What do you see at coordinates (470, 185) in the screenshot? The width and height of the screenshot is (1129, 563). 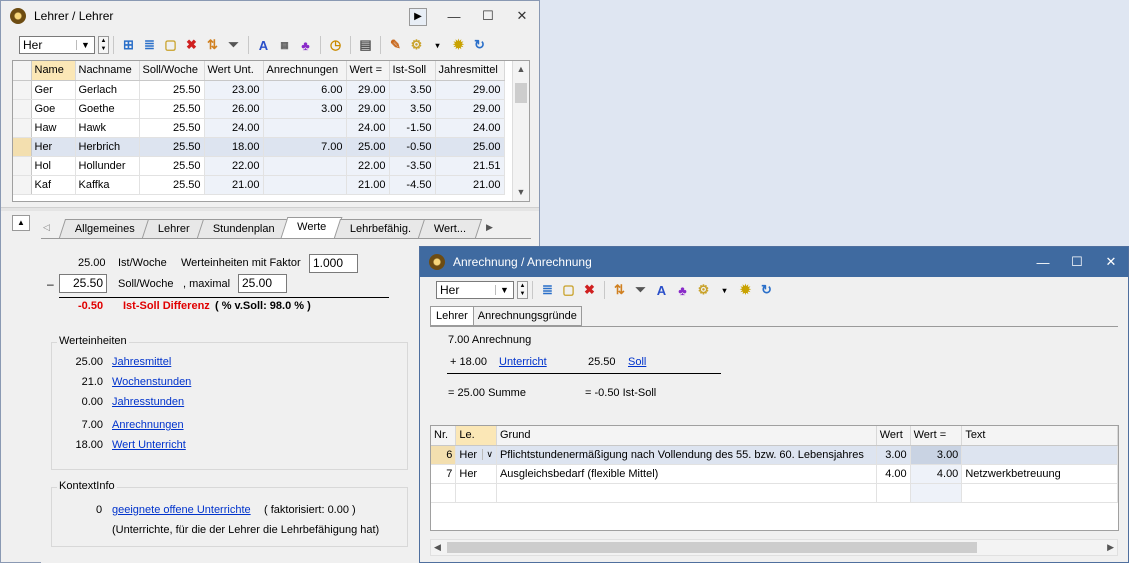 I see `cell-jahresmittel: 21.00` at bounding box center [470, 185].